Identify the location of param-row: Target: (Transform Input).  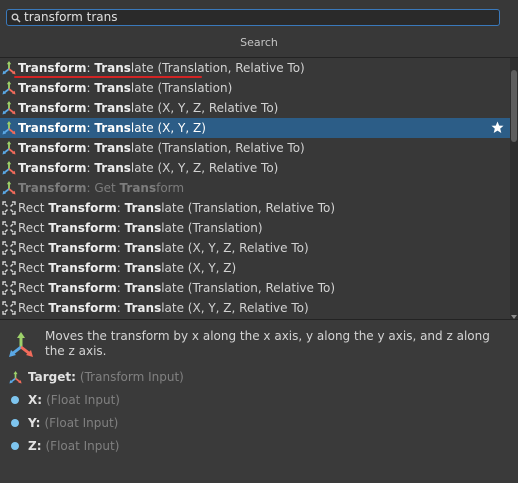
(96, 377).